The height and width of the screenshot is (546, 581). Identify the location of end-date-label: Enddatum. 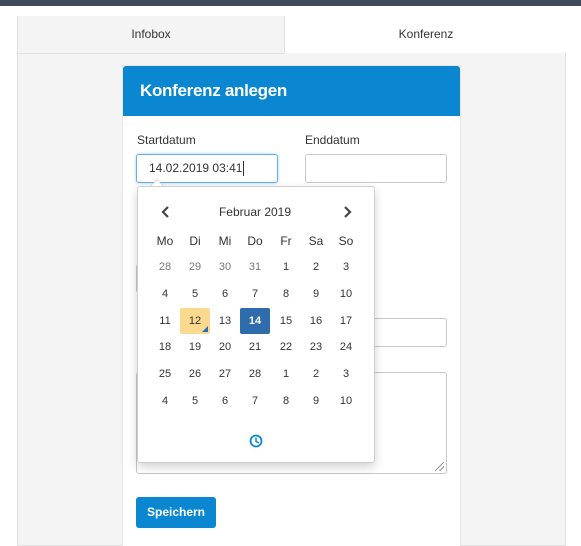
(332, 140).